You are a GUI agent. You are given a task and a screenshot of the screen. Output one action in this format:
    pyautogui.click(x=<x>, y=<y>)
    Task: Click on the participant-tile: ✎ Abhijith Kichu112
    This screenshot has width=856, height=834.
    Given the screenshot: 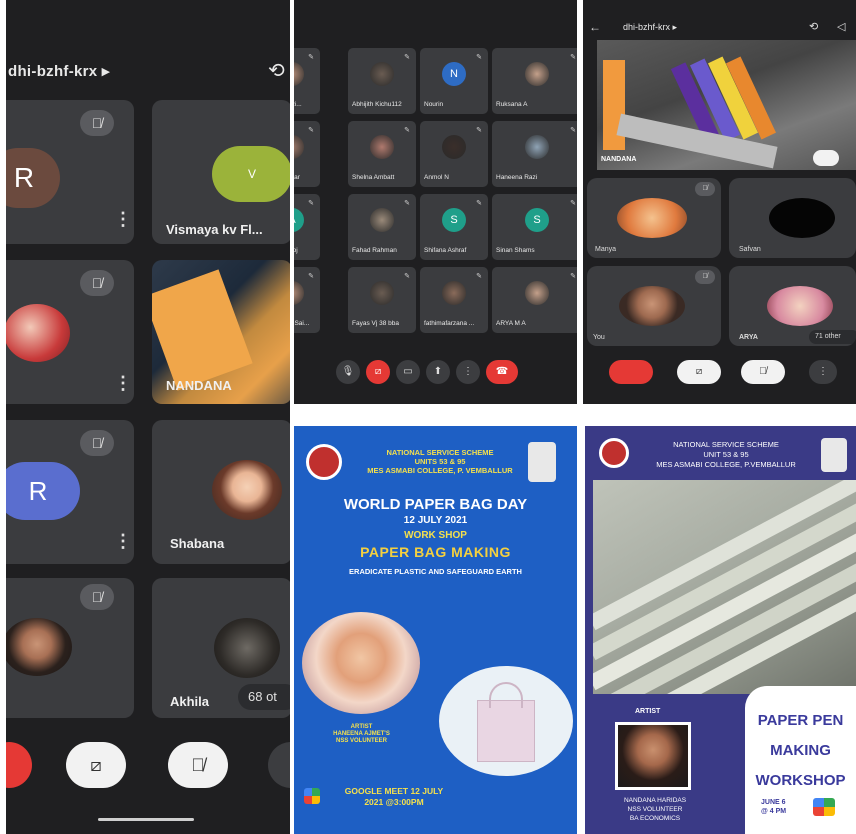 What is the action you would take?
    pyautogui.click(x=382, y=81)
    